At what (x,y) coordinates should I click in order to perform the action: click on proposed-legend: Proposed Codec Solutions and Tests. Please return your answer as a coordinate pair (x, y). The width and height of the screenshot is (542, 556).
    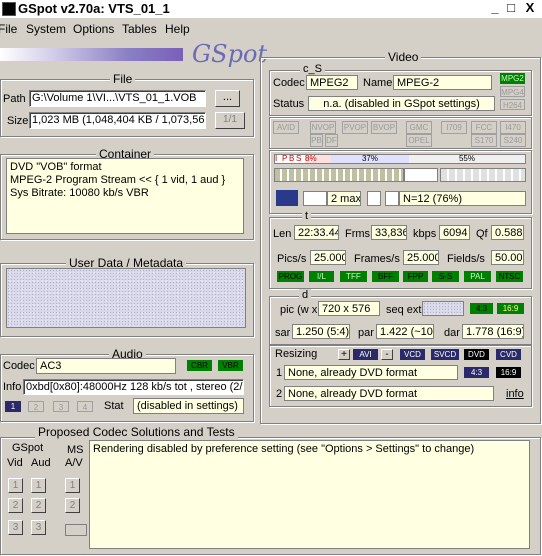
    Looking at the image, I should click on (136, 432).